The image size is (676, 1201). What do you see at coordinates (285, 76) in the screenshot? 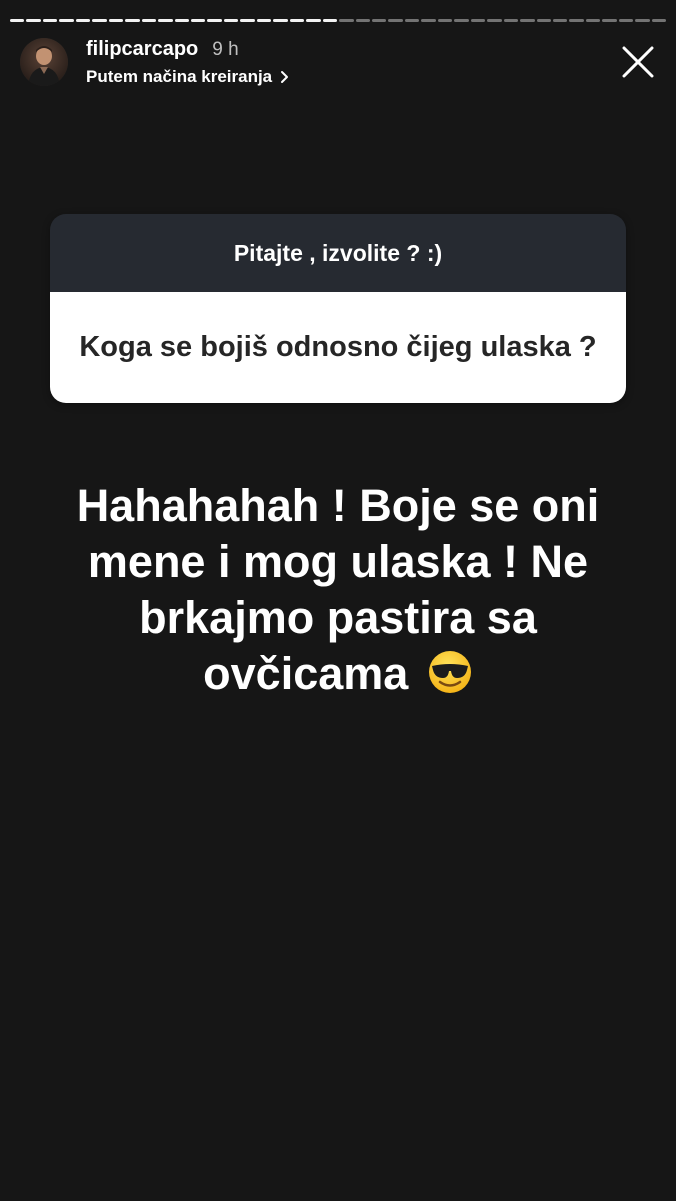
I see `chevron-right-icon` at bounding box center [285, 76].